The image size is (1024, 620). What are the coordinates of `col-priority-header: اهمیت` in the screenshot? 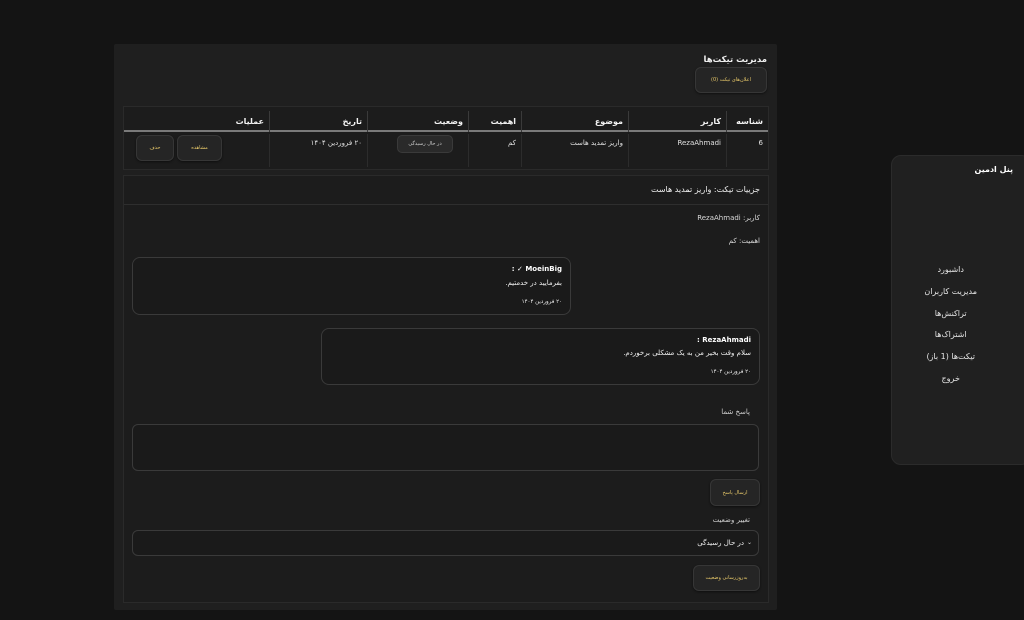 It's located at (494, 121).